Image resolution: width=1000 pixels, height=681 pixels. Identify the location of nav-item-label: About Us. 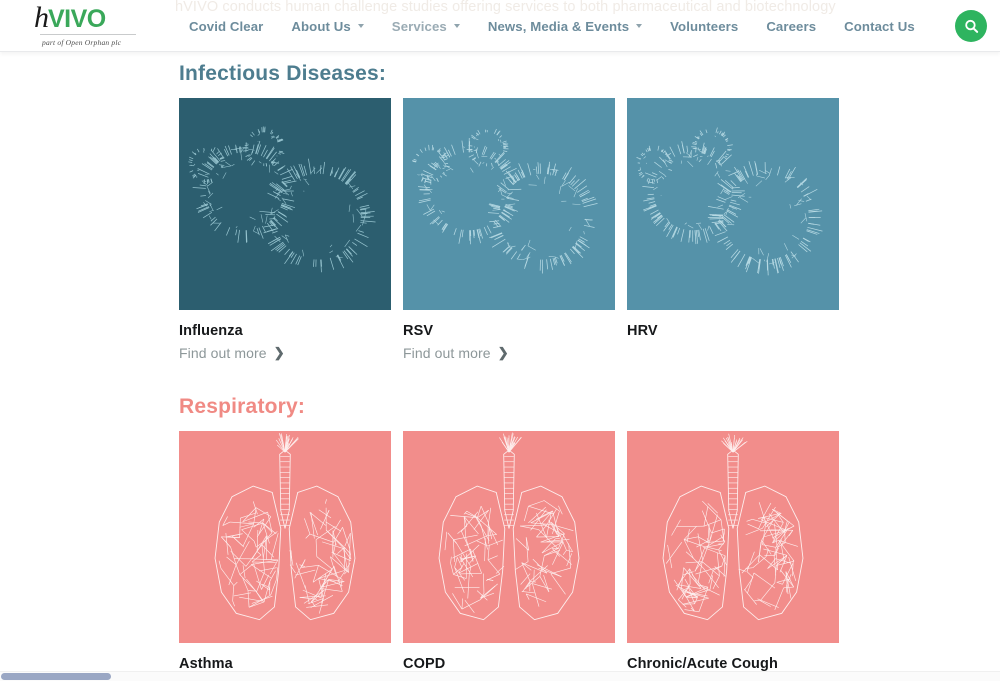
(321, 26).